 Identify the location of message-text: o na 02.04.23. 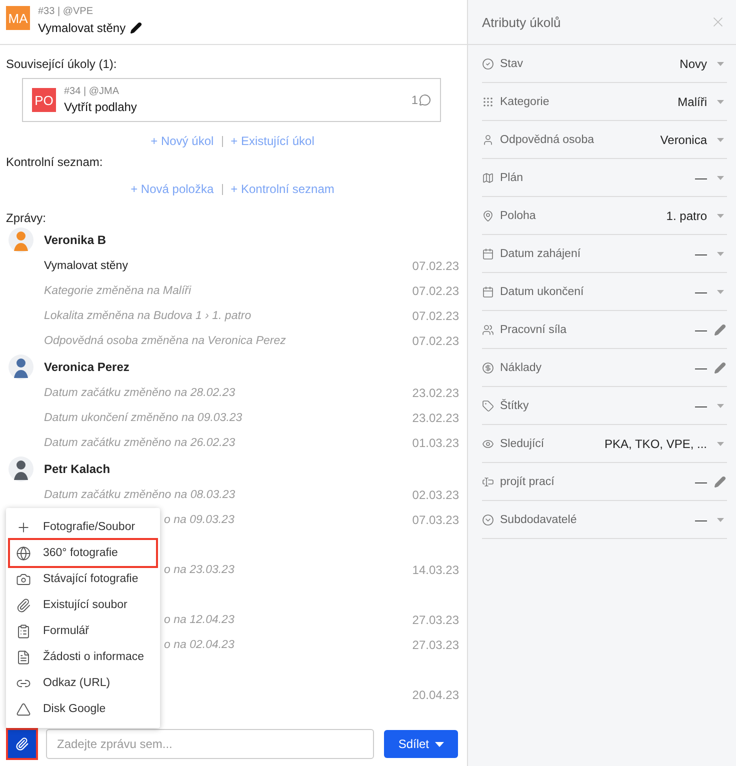
(199, 644).